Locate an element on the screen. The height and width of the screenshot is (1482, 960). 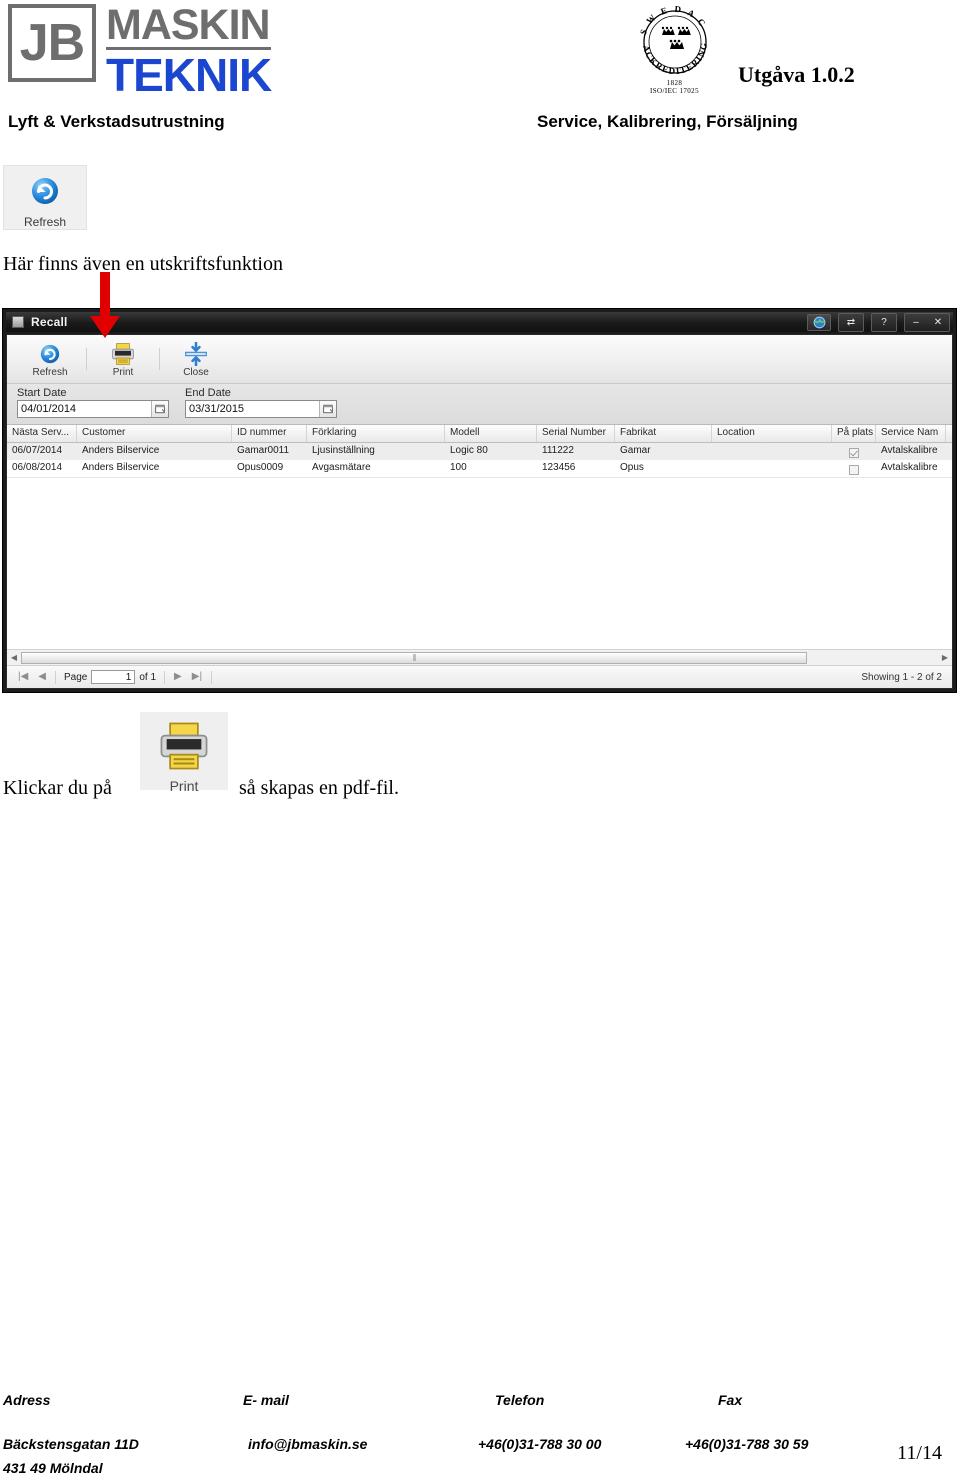
column-header-id-nummer: ID nummer is located at coordinates (269, 433).